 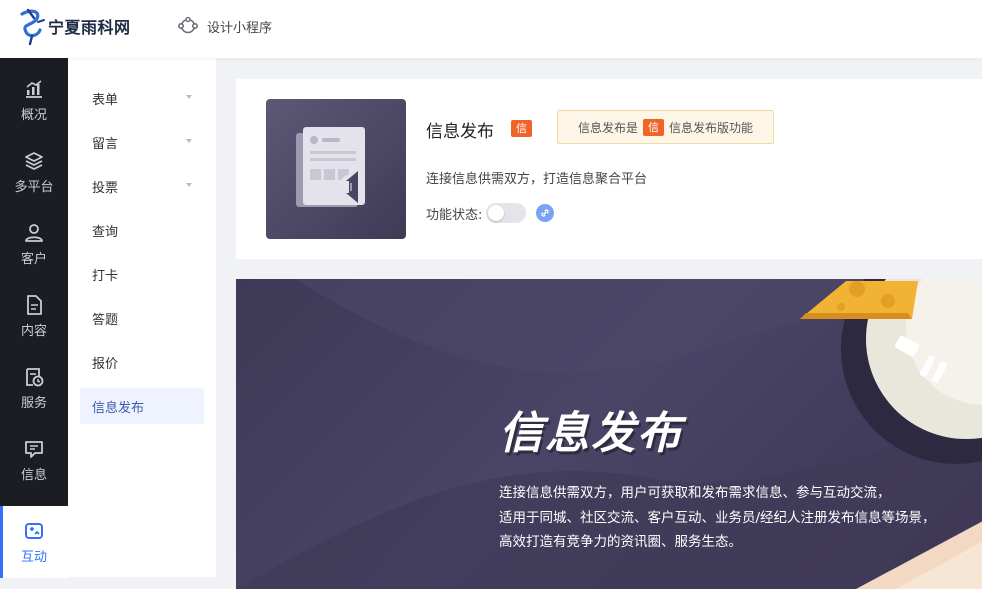 What do you see at coordinates (34, 187) in the screenshot?
I see `rail-label: 多平台` at bounding box center [34, 187].